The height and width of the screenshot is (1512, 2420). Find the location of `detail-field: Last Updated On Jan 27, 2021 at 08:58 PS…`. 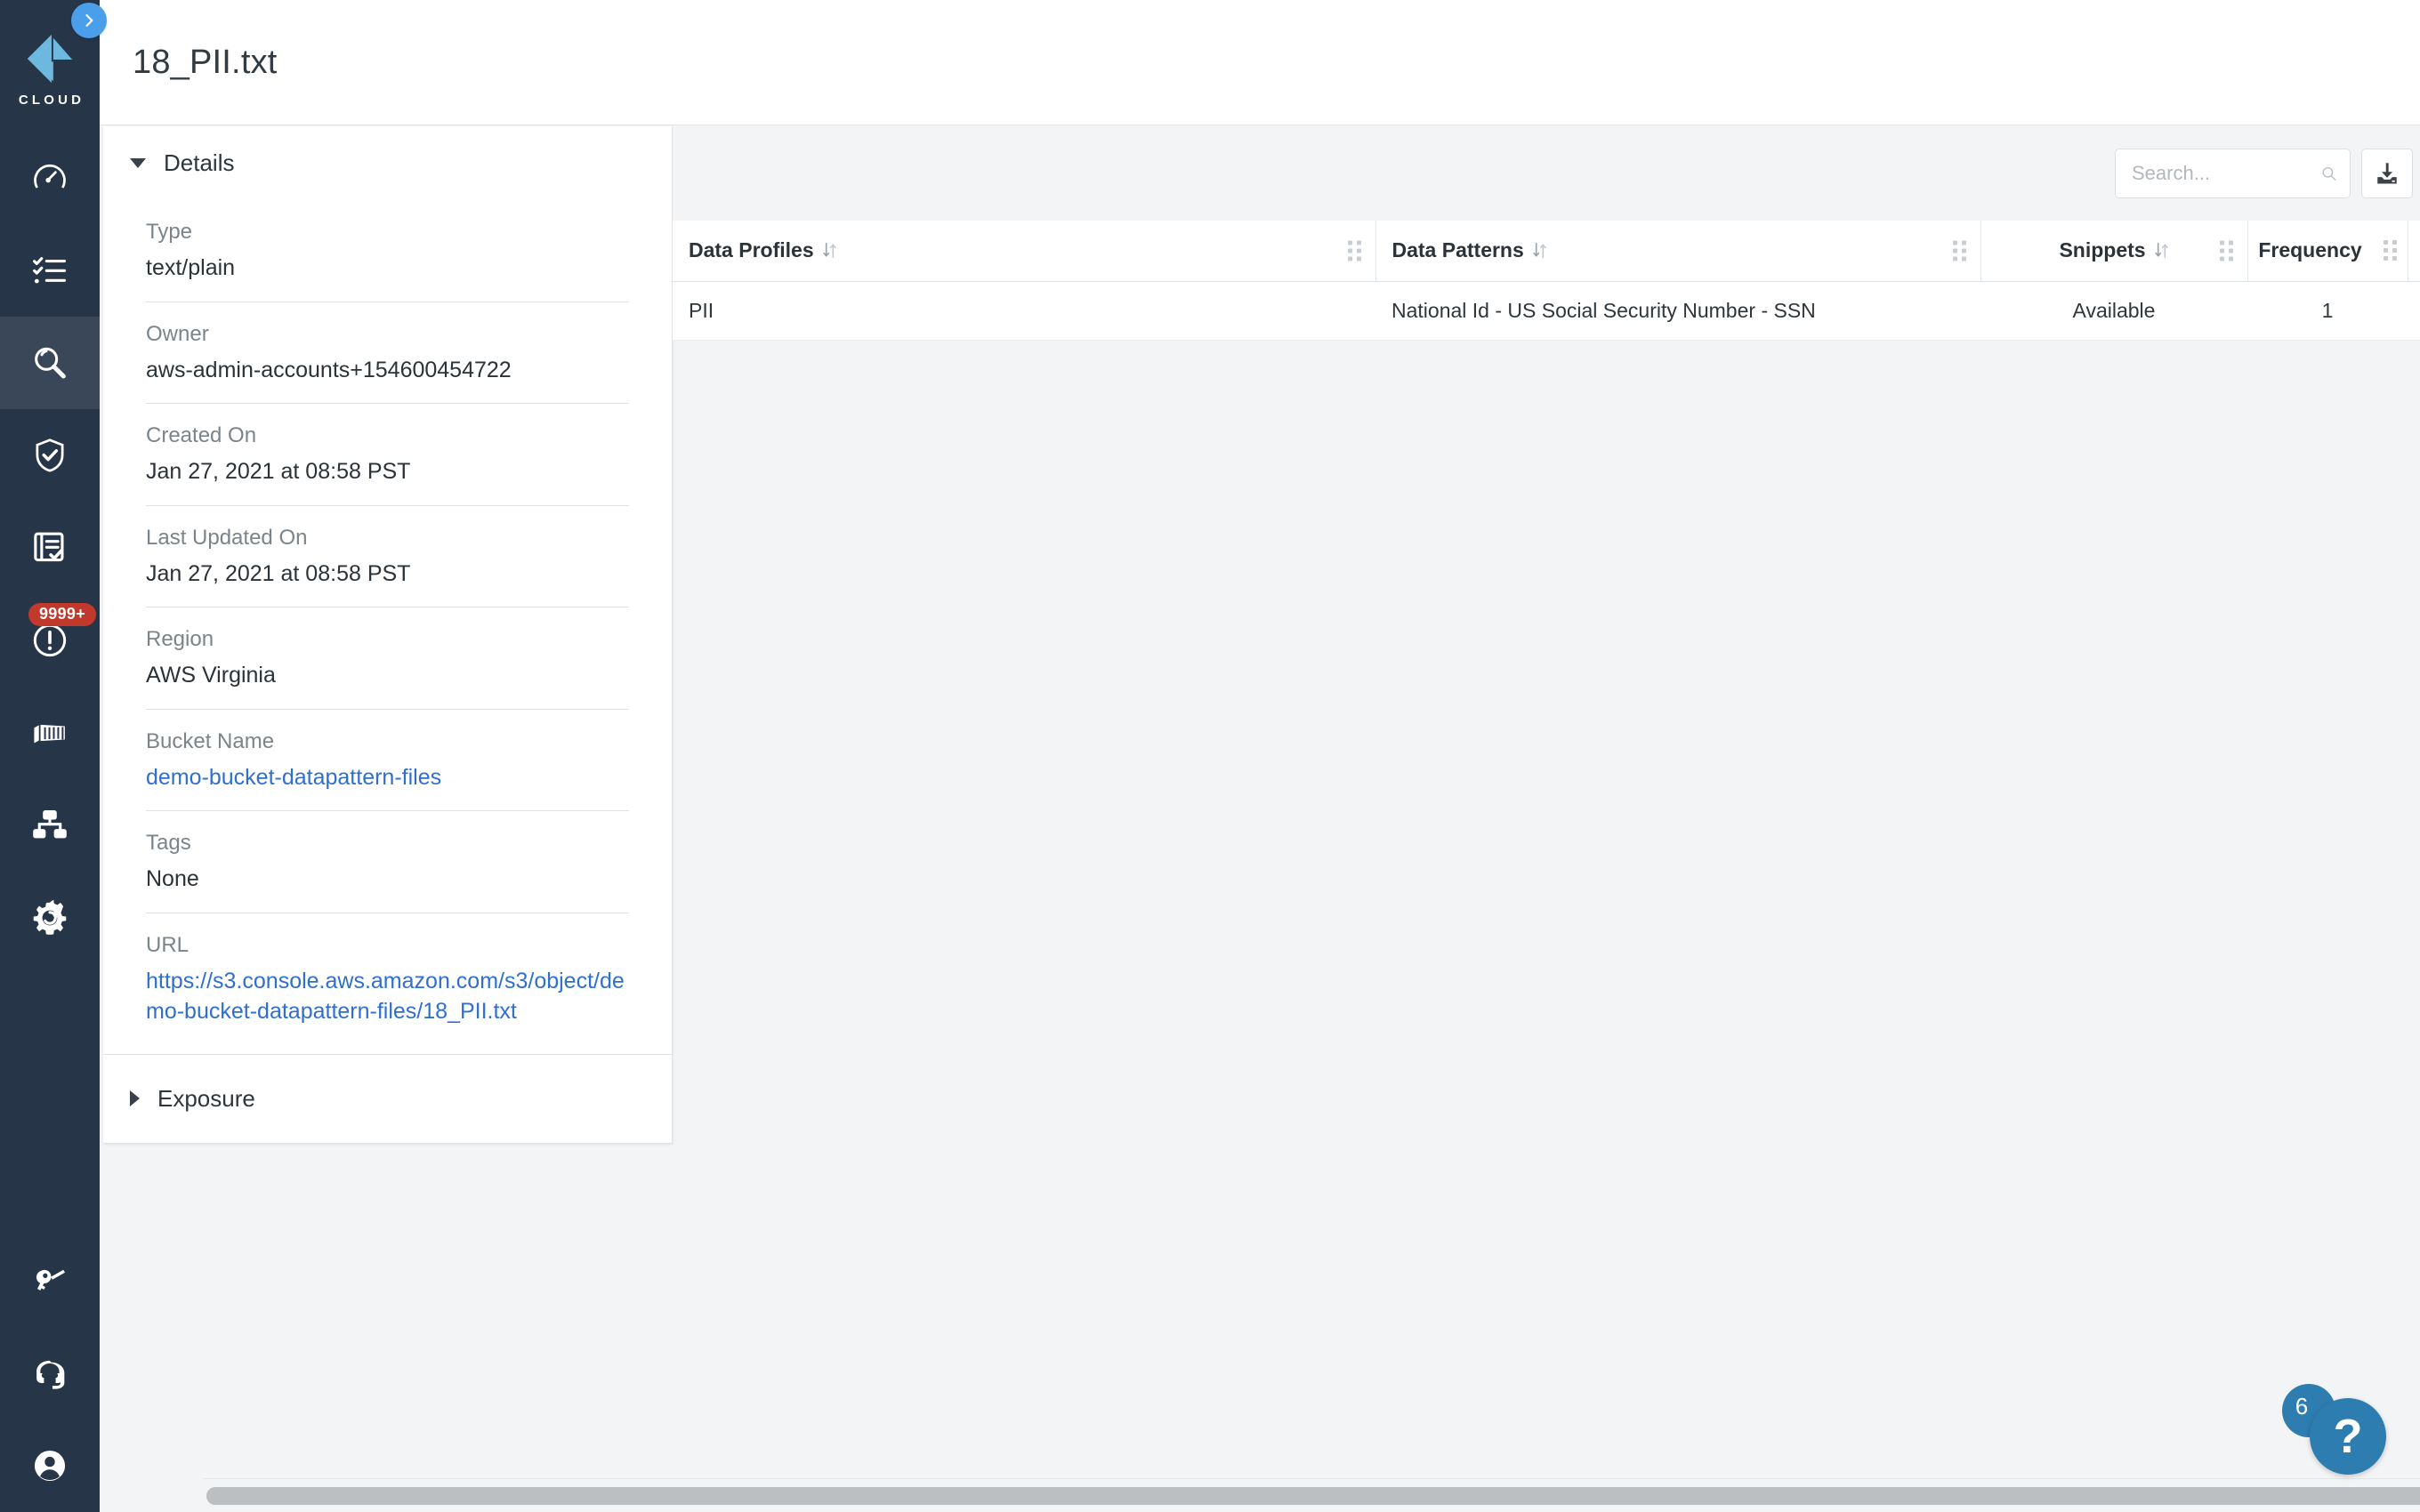

detail-field: Last Updated On Jan 27, 2021 at 08:58 PS… is located at coordinates (387, 556).